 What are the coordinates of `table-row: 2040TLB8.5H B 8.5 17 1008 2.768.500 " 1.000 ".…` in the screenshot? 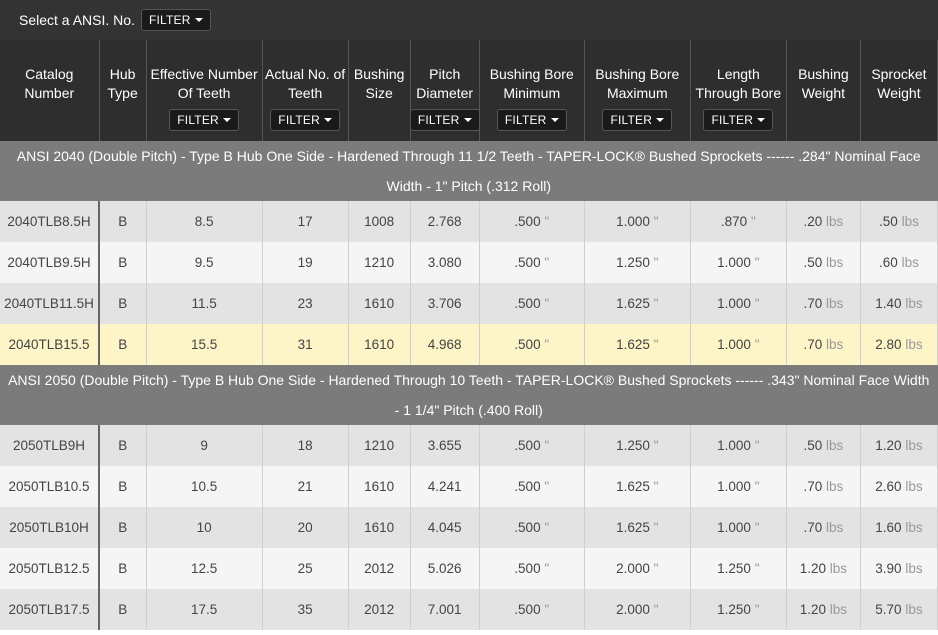 It's located at (469, 221).